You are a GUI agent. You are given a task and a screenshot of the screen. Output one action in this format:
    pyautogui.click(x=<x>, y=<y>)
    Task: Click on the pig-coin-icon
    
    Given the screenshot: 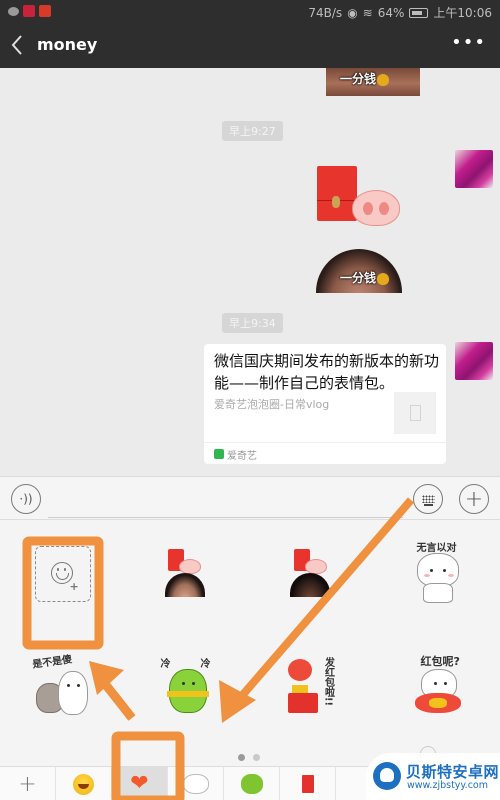 What is the action you would take?
    pyautogui.click(x=299, y=670)
    